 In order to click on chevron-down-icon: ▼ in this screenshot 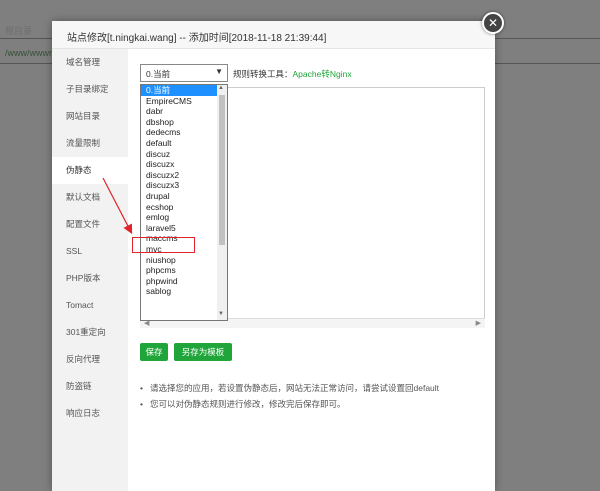, I will do `click(219, 71)`.